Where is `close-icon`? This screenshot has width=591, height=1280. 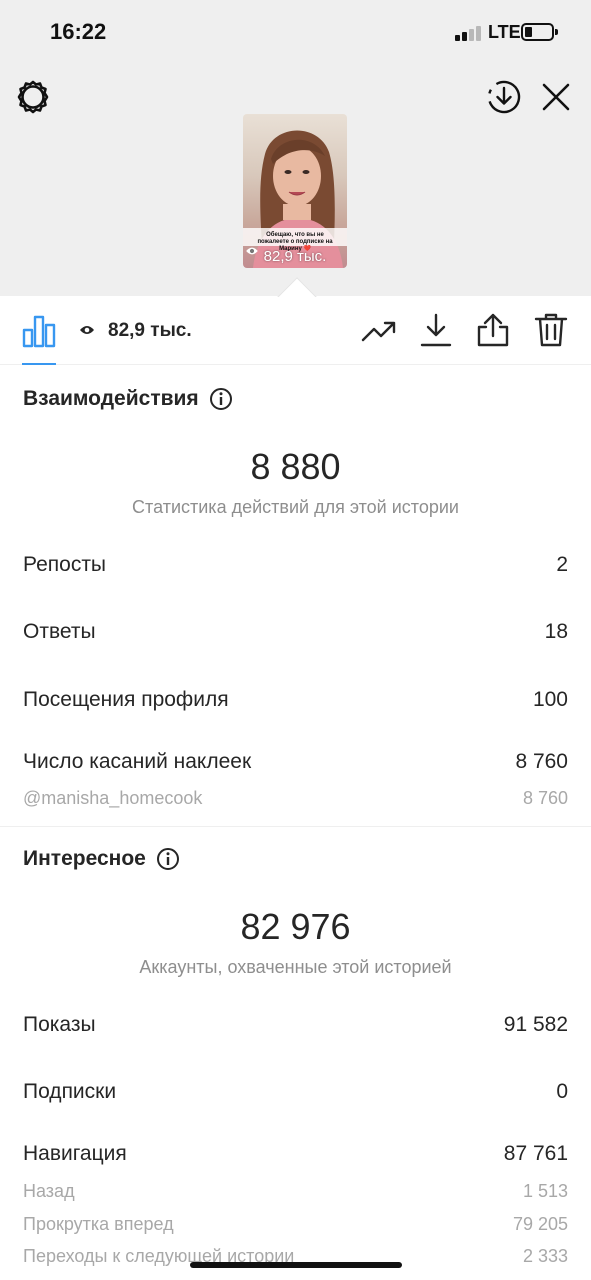
close-icon is located at coordinates (556, 97).